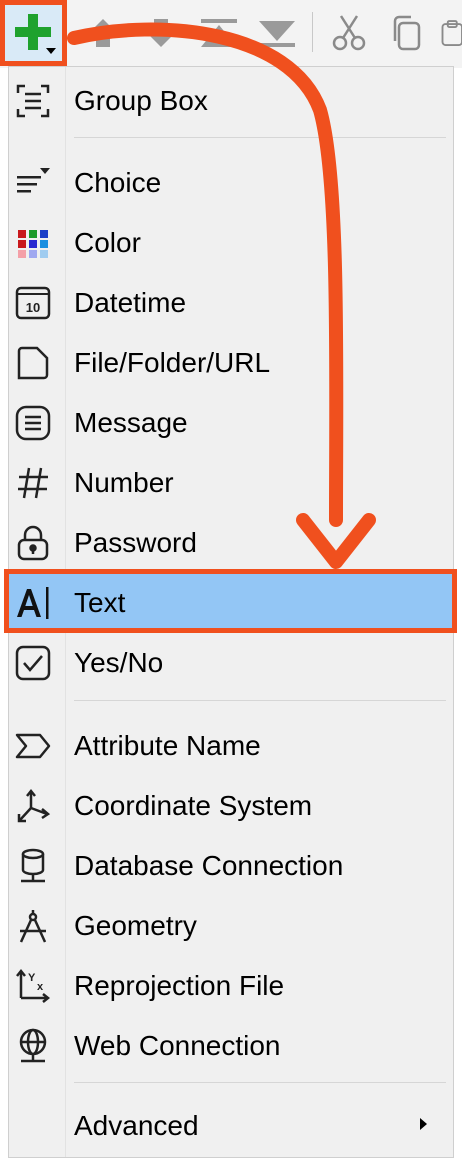 This screenshot has height=1162, width=462. What do you see at coordinates (33, 180) in the screenshot?
I see `choice-list-icon` at bounding box center [33, 180].